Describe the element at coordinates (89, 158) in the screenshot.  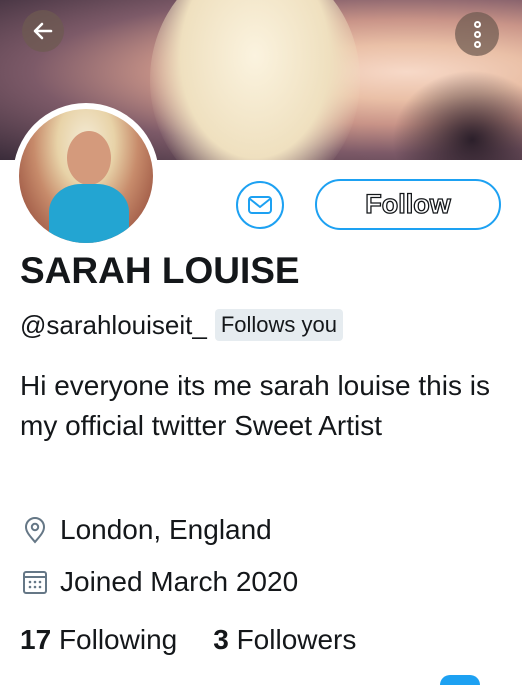
I see `avatar-face` at that location.